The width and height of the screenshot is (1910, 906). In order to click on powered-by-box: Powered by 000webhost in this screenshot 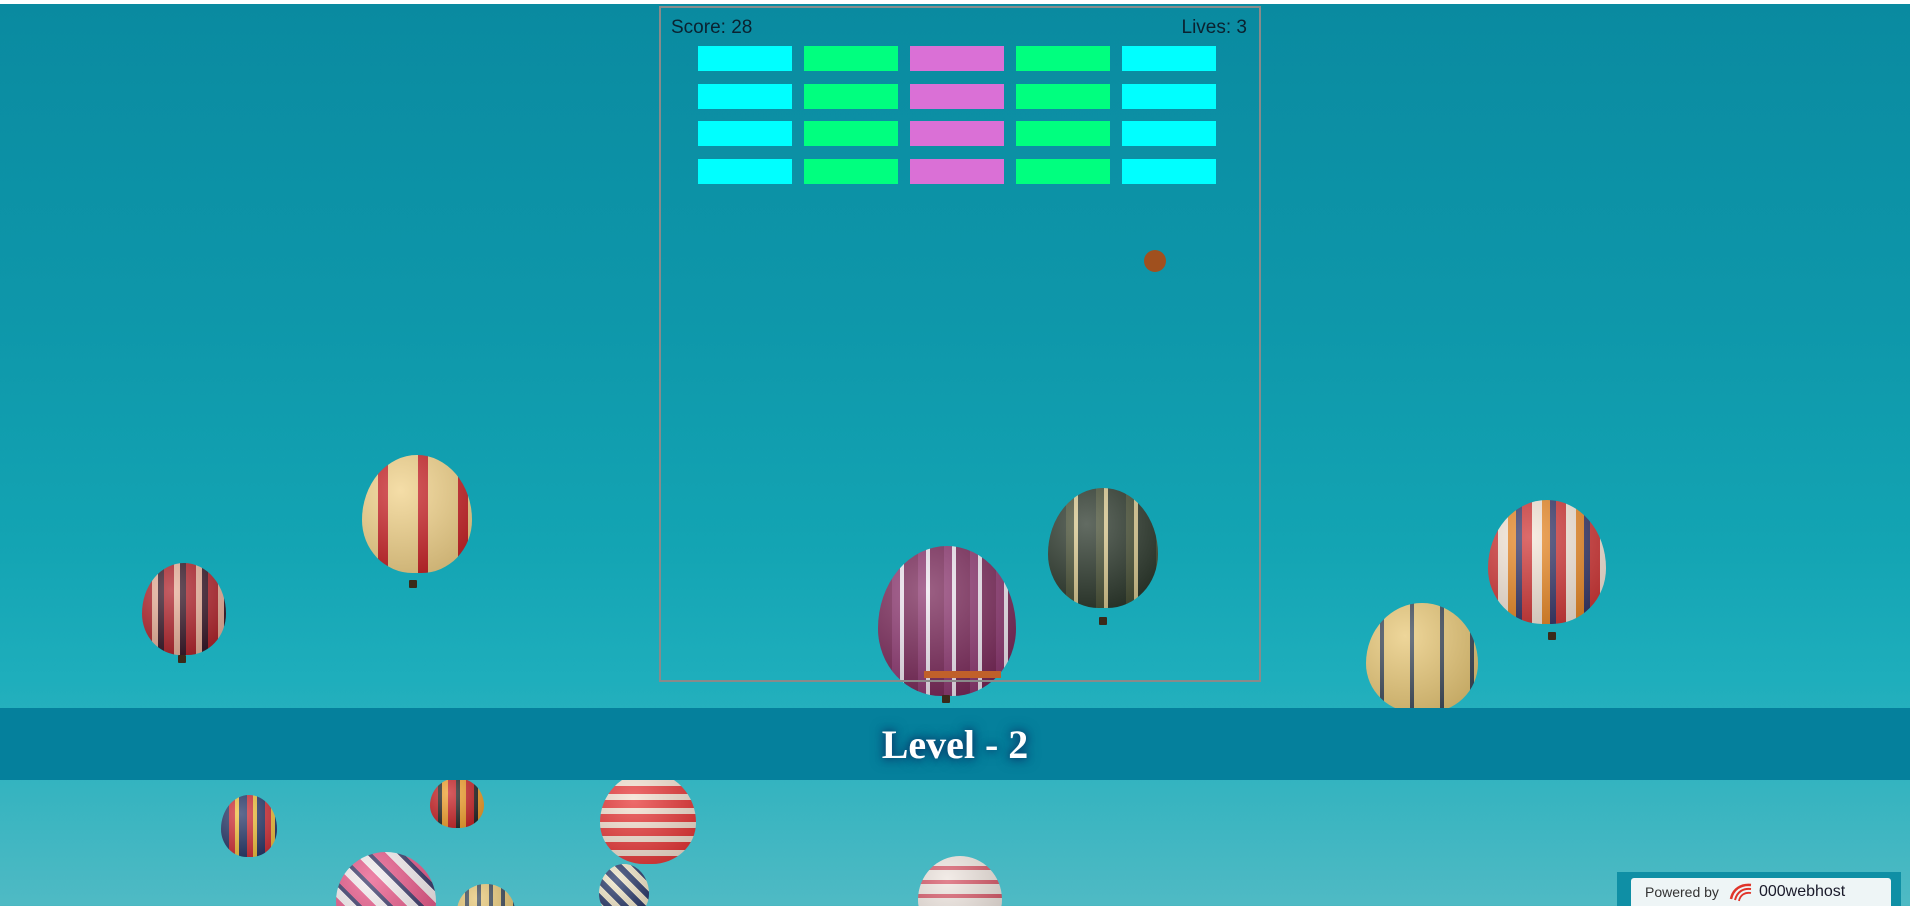, I will do `click(1761, 892)`.